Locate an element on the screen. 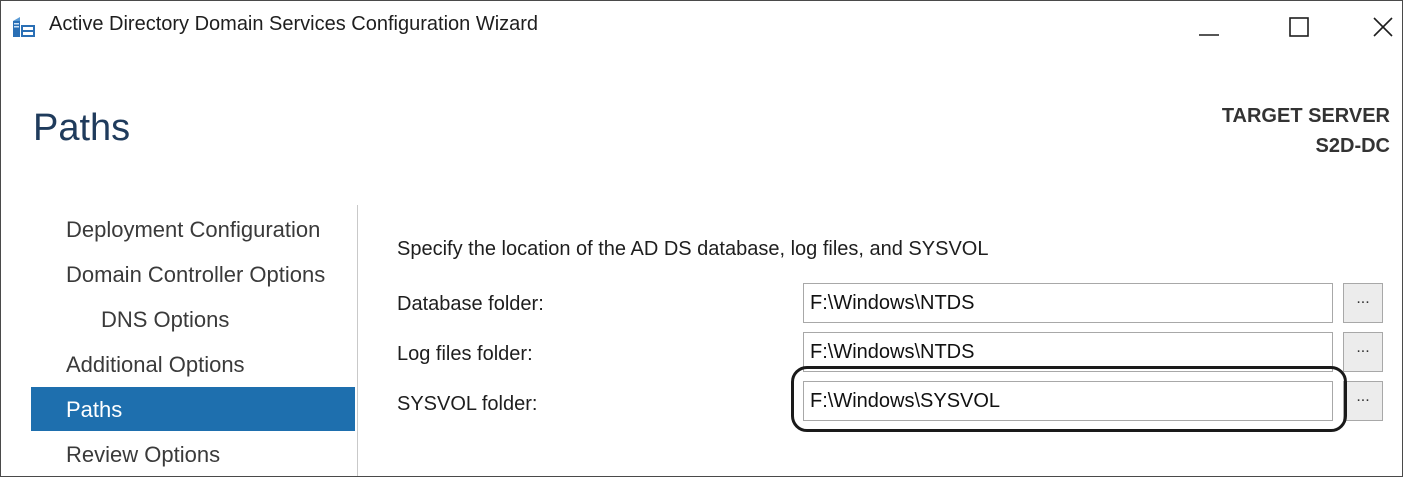  nav-item-label: Deployment Configuration is located at coordinates (193, 229).